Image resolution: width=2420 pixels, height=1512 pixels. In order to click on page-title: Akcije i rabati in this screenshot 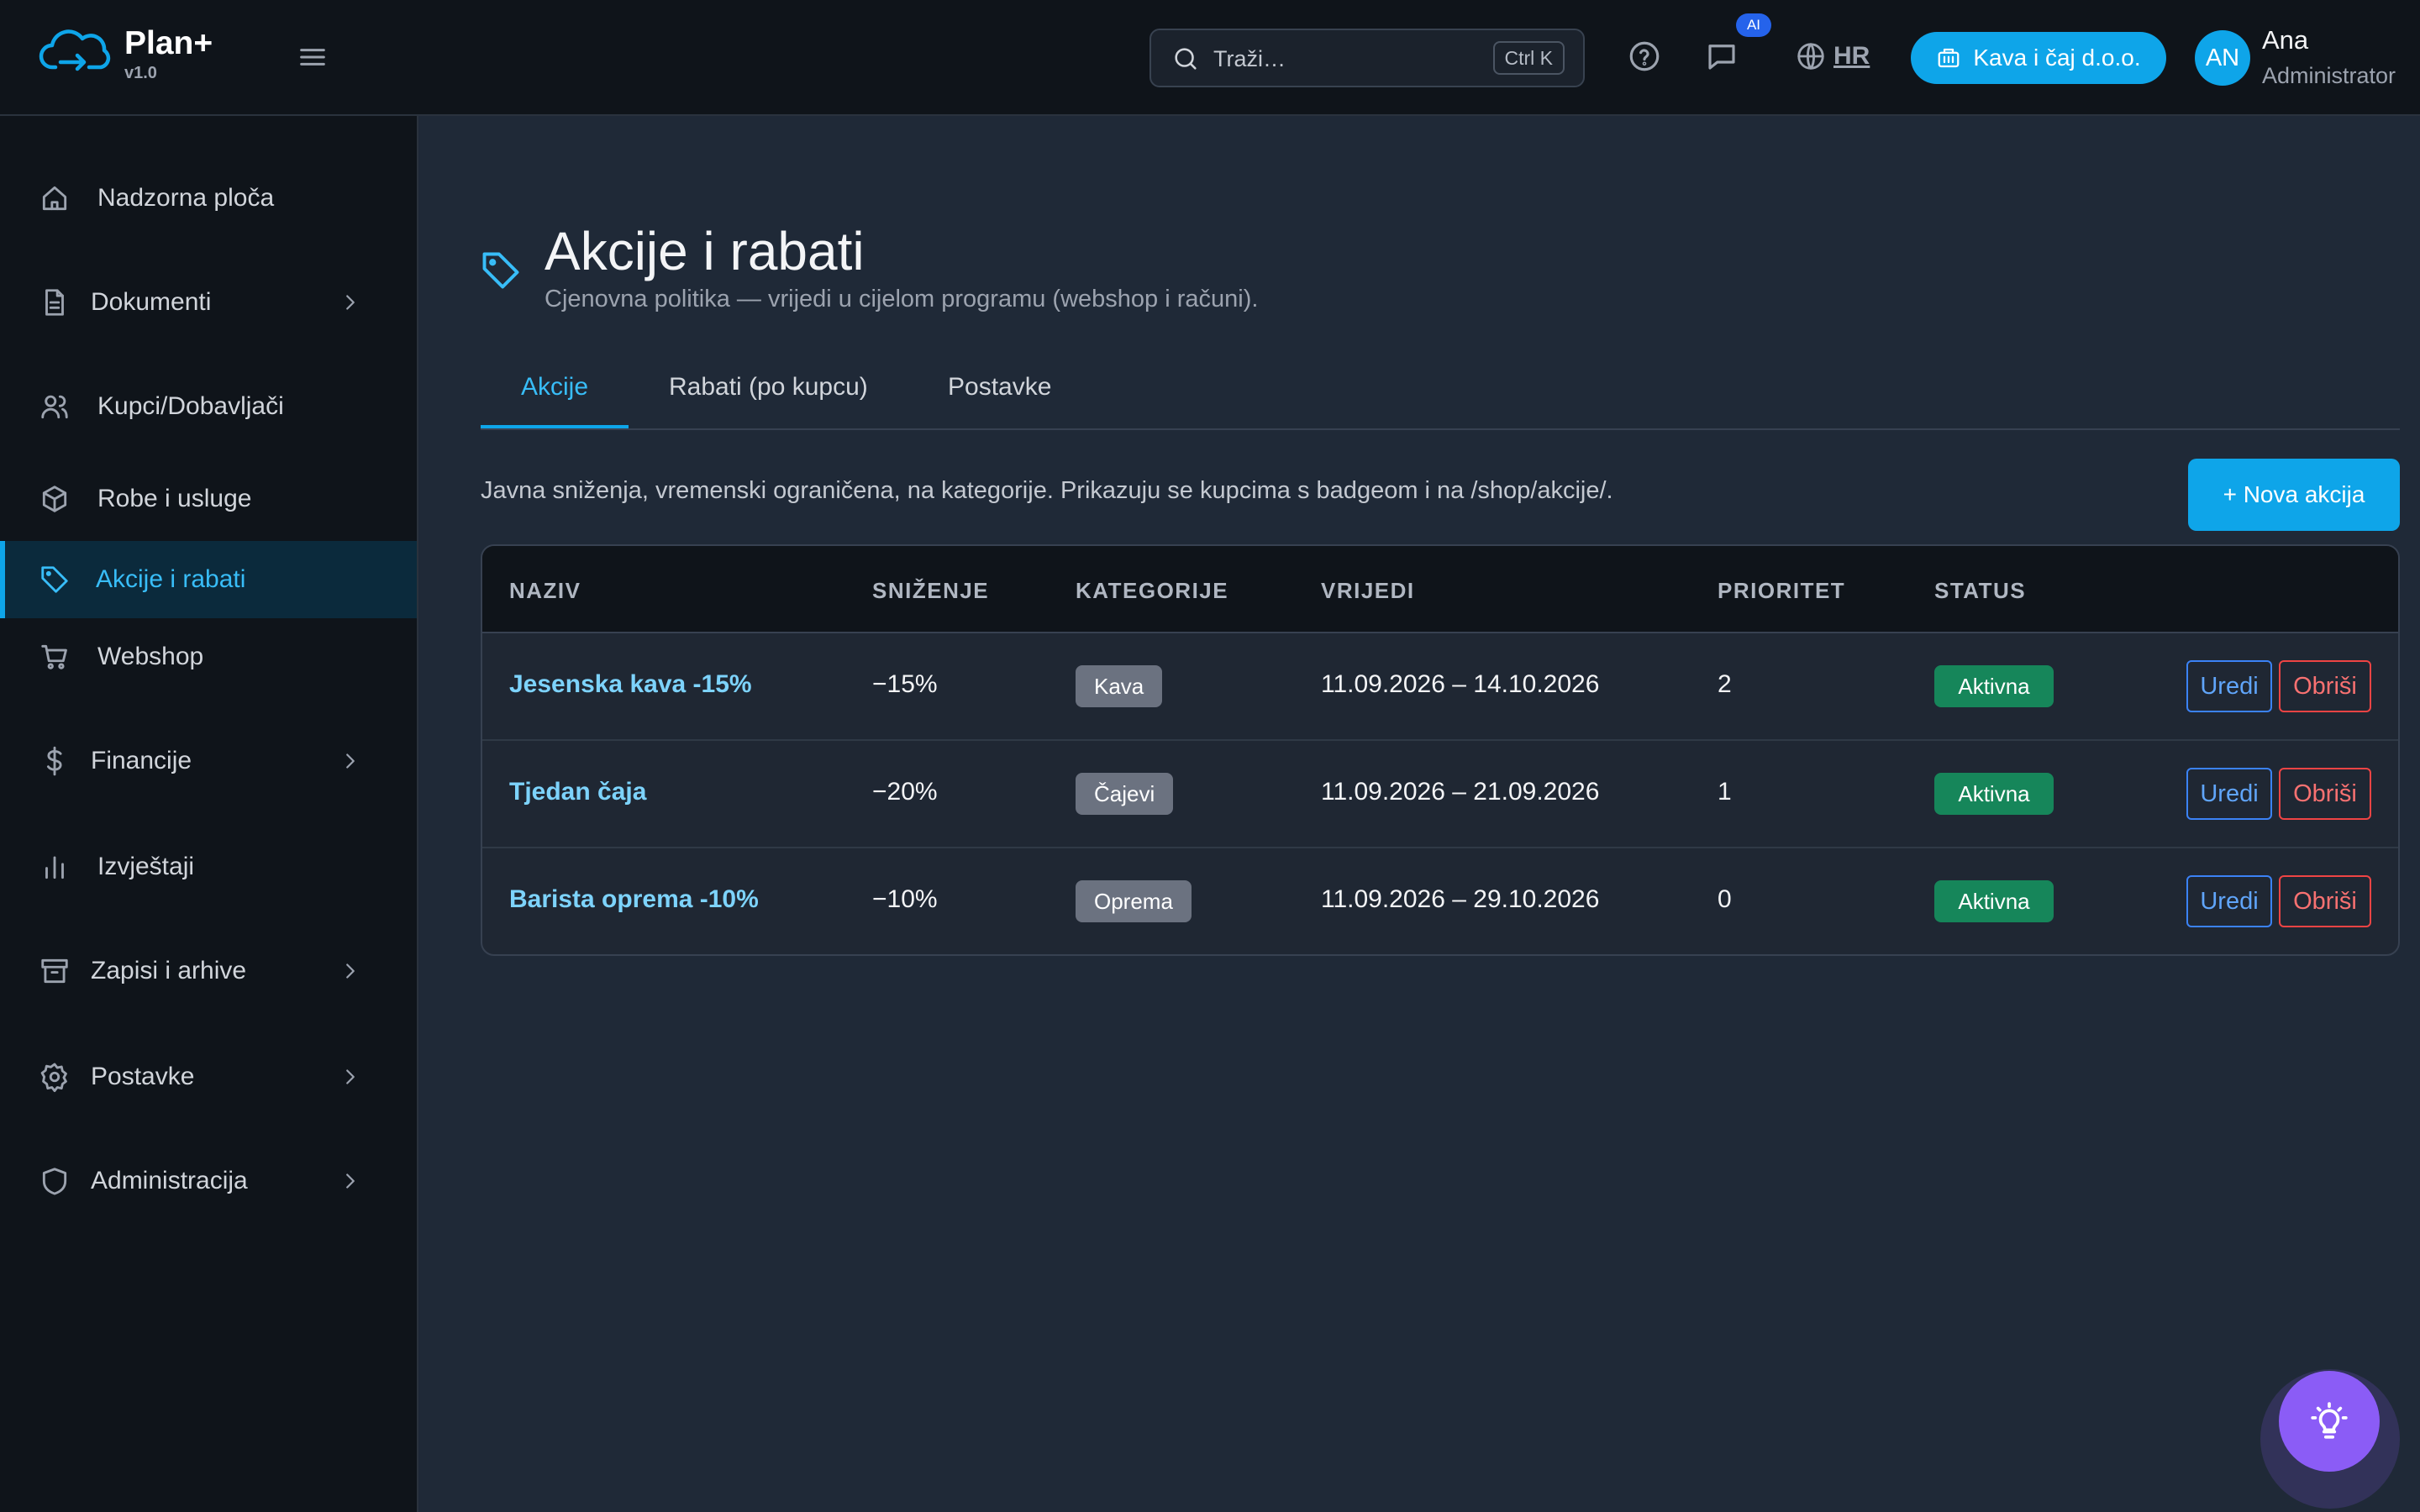, I will do `click(704, 251)`.